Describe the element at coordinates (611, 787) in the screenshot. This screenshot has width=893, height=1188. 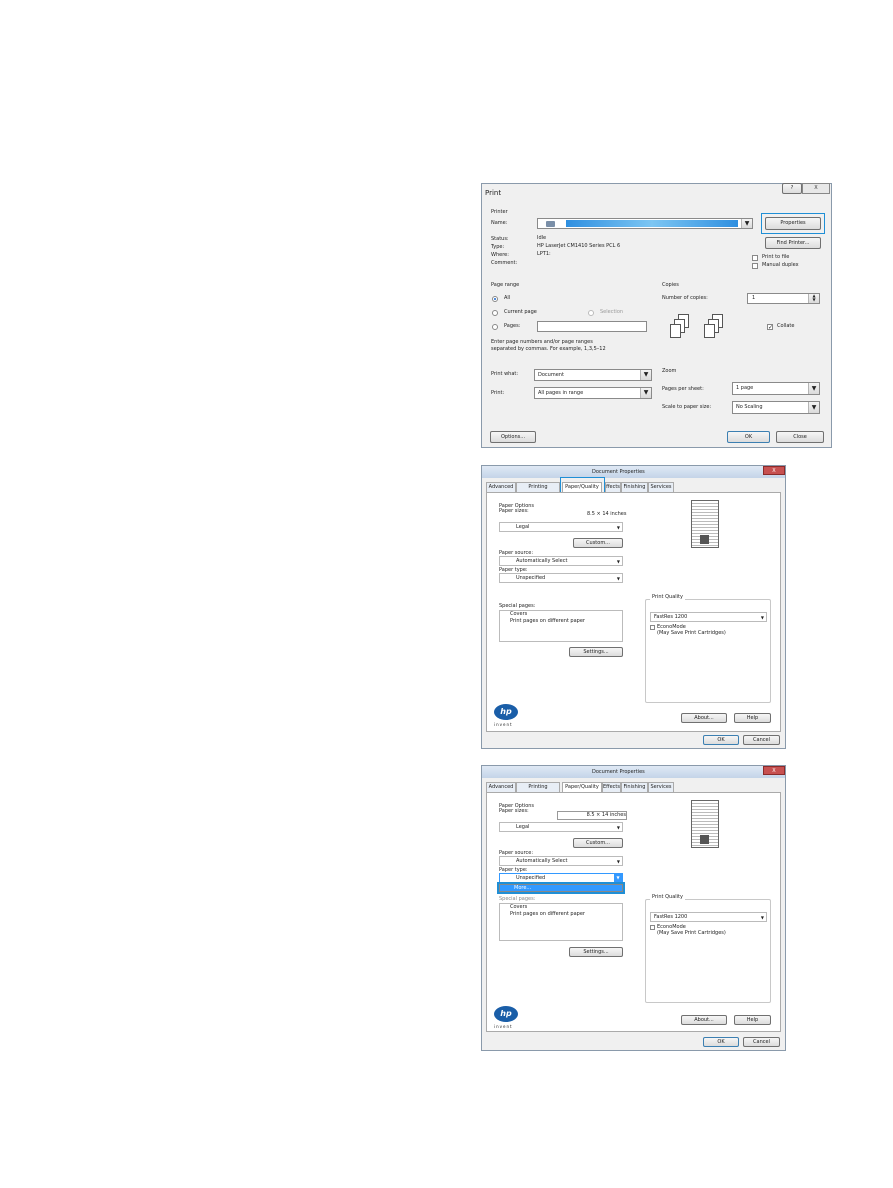
I see `tab-effects: Effects` at that location.